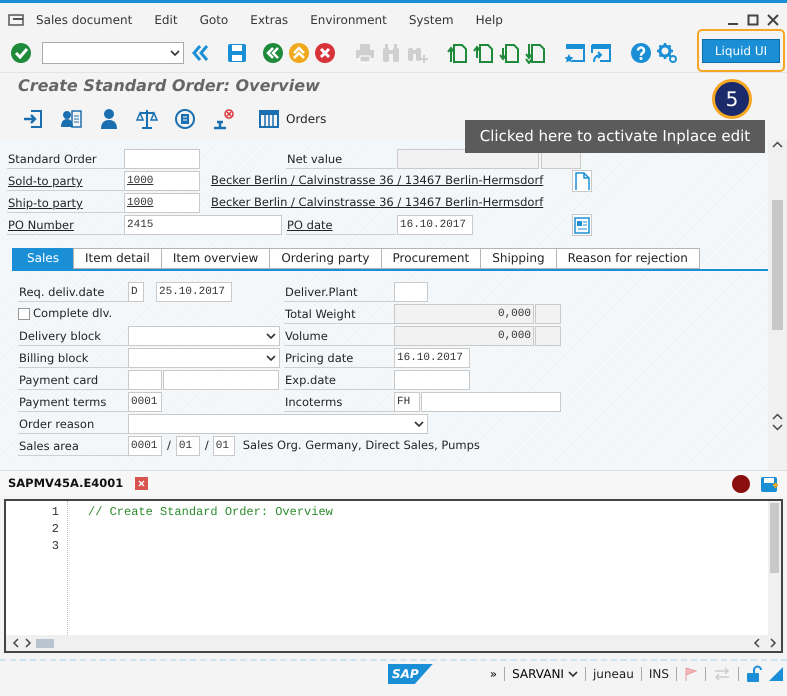 Image resolution: width=787 pixels, height=696 pixels. What do you see at coordinates (33, 119) in the screenshot?
I see `enter-arrow-icon` at bounding box center [33, 119].